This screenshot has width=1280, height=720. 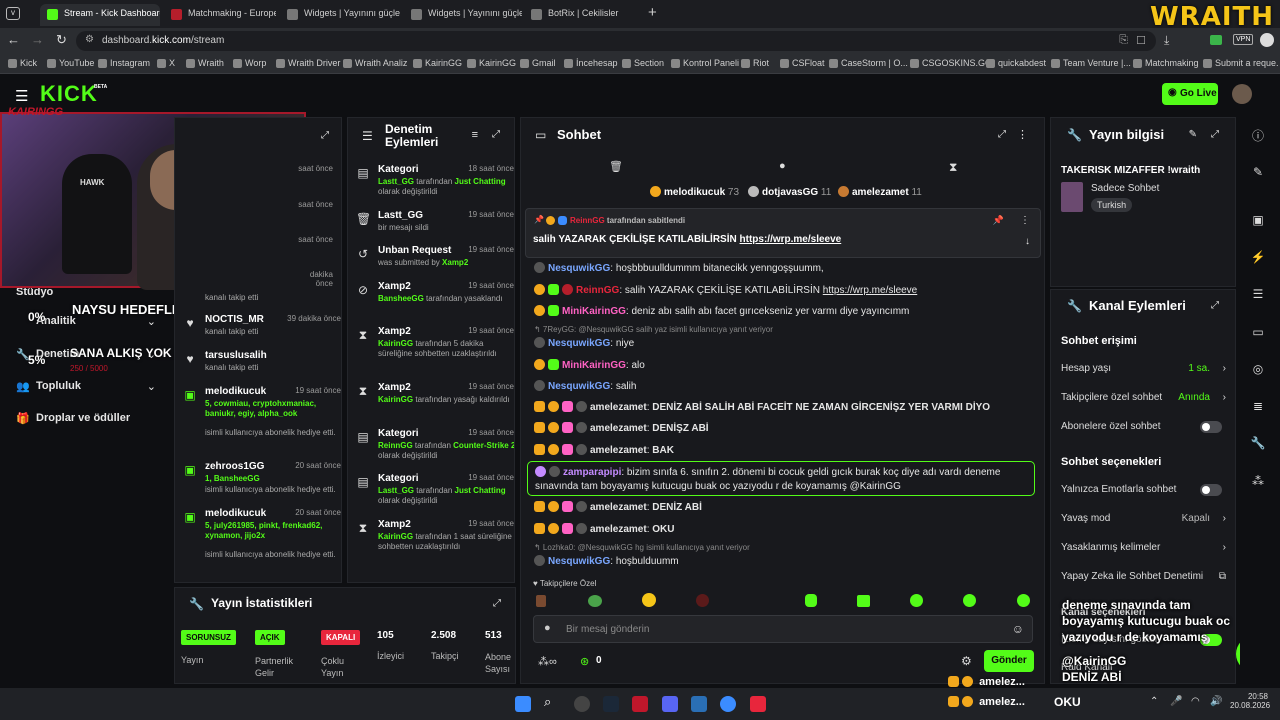 I want to click on profile-avatar, so click(x=1267, y=40).